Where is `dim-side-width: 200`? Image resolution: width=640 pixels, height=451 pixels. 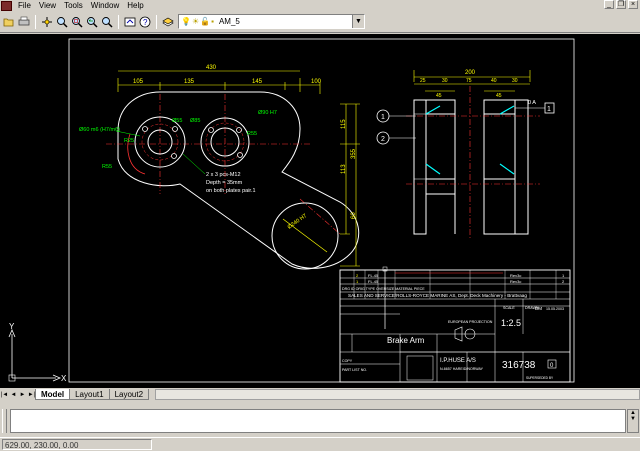
dim-side-width: 200 is located at coordinates (470, 73).